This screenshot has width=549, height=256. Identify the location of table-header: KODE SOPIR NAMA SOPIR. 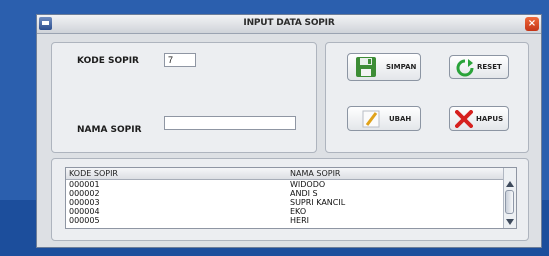
(285, 174).